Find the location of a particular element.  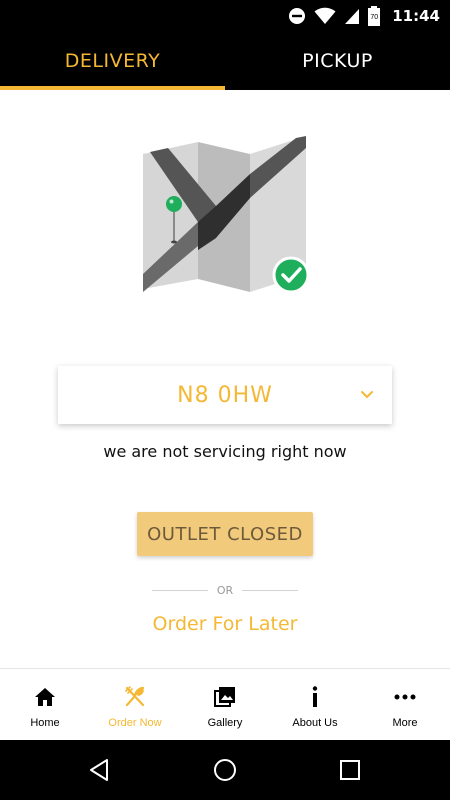

nav-item-order-now: Order Now is located at coordinates (135, 705).